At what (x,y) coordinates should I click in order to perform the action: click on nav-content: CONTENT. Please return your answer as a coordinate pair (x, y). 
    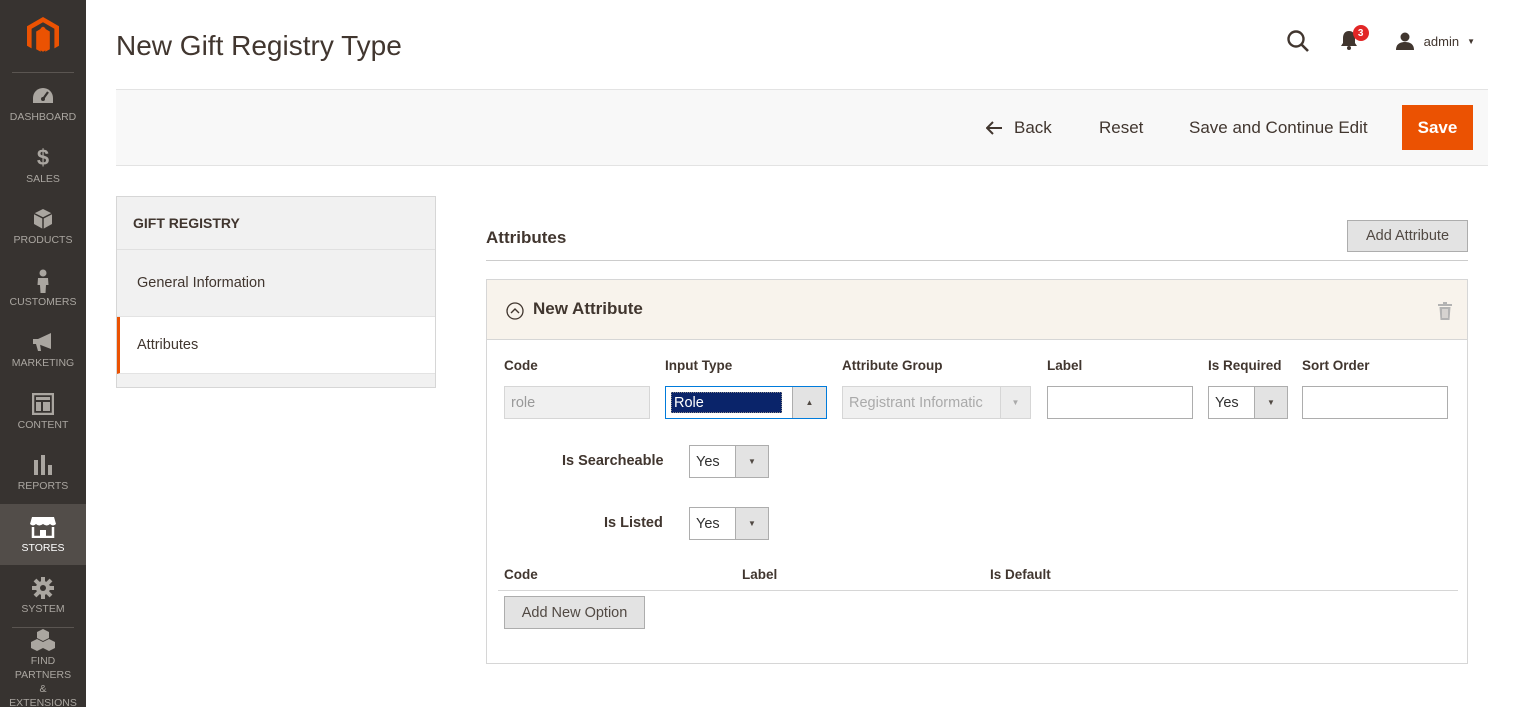
    Looking at the image, I should click on (43, 412).